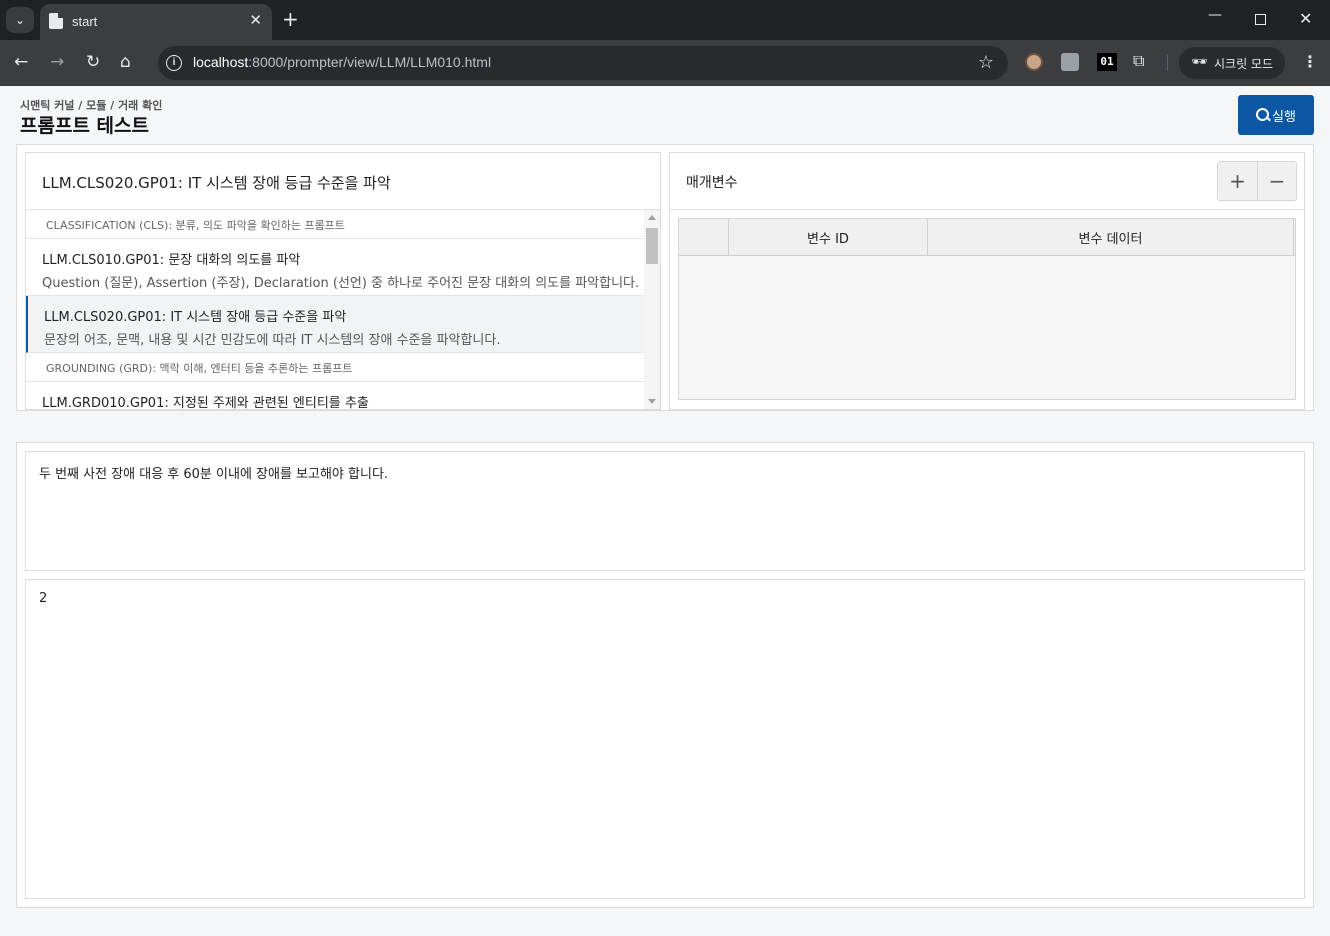 This screenshot has height=936, width=1330. I want to click on run-label: 실행, so click(1284, 117).